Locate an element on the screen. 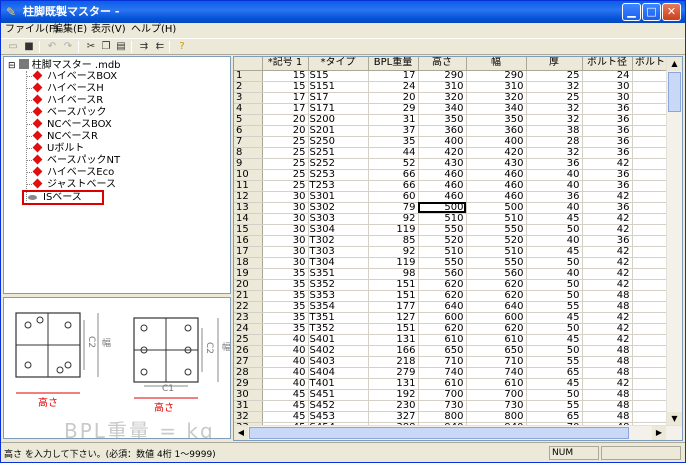  table-cell: 79 is located at coordinates (393, 208).